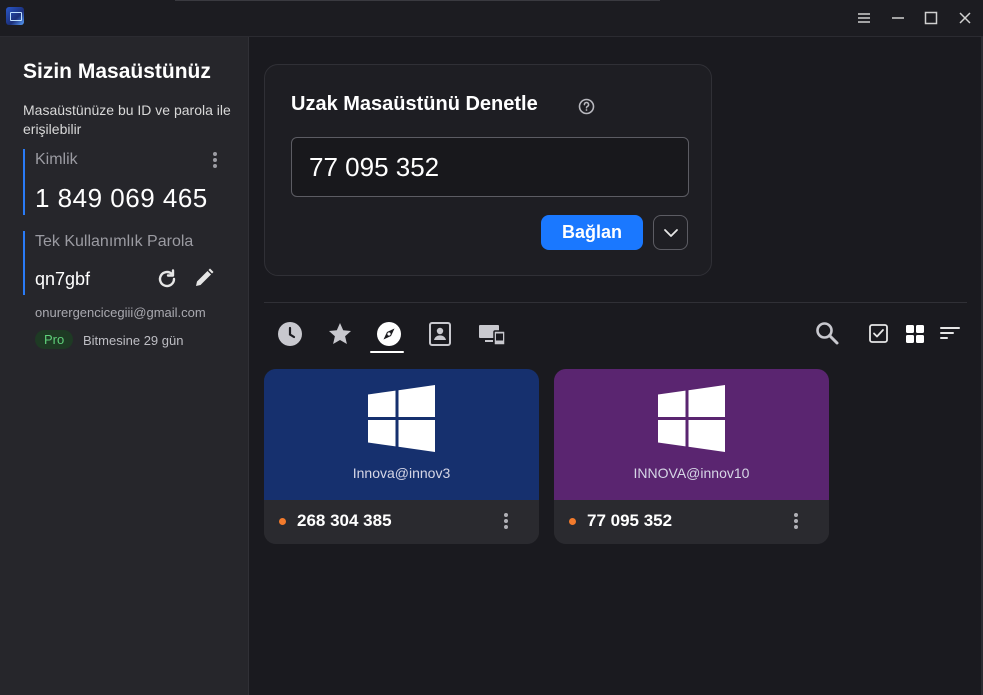 The height and width of the screenshot is (695, 983). I want to click on history-icon, so click(290, 334).